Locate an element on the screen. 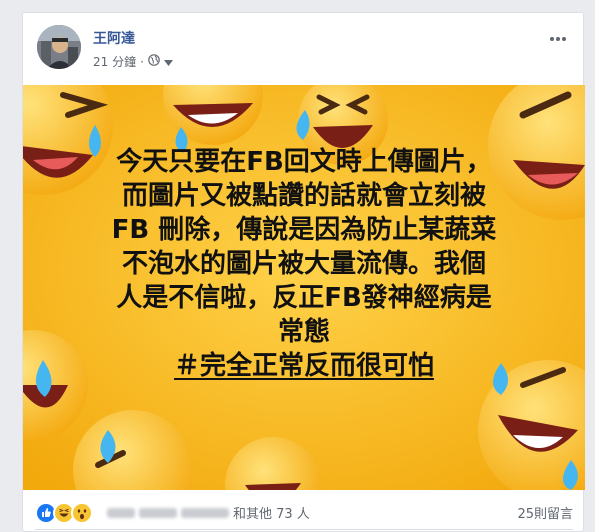 The width and height of the screenshot is (595, 532). post-footer: 和其他 73 人 25則留言 is located at coordinates (304, 511).